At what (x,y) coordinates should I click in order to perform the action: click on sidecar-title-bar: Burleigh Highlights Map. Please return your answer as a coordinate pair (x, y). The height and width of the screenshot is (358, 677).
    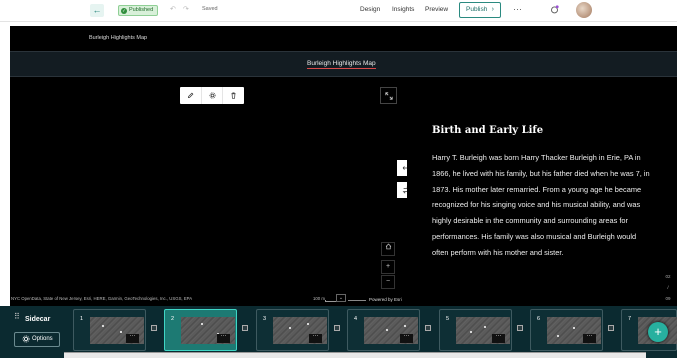
    Looking at the image, I should click on (343, 64).